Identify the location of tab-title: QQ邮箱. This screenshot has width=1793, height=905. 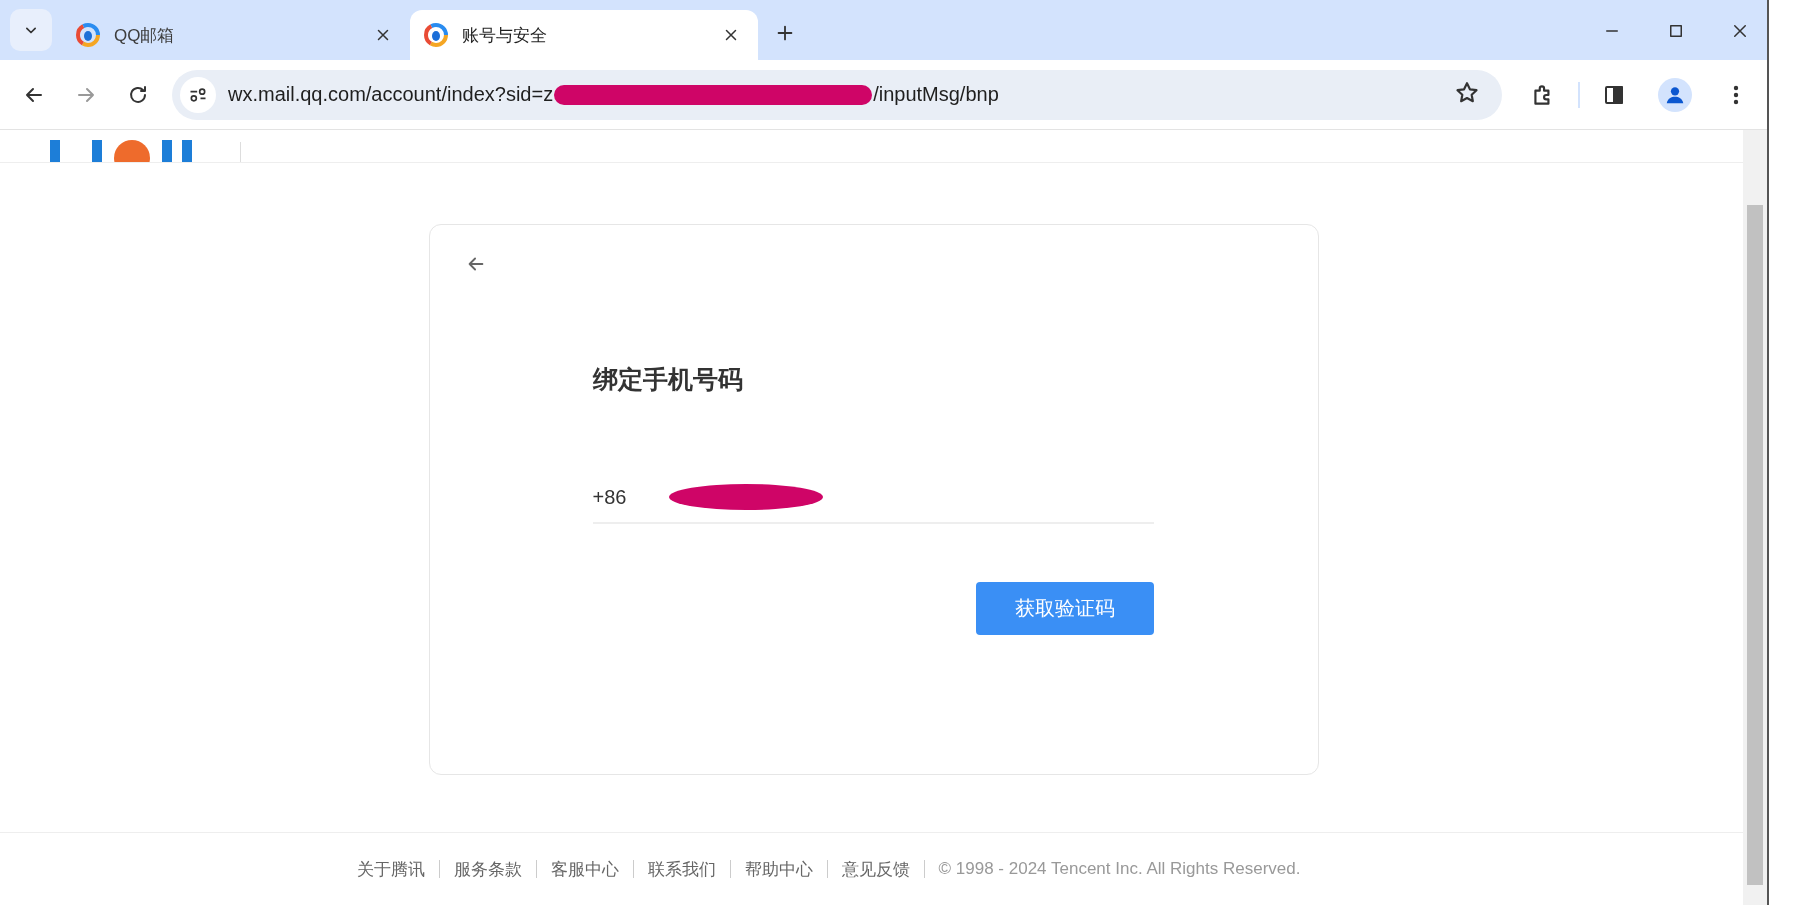
(145, 35).